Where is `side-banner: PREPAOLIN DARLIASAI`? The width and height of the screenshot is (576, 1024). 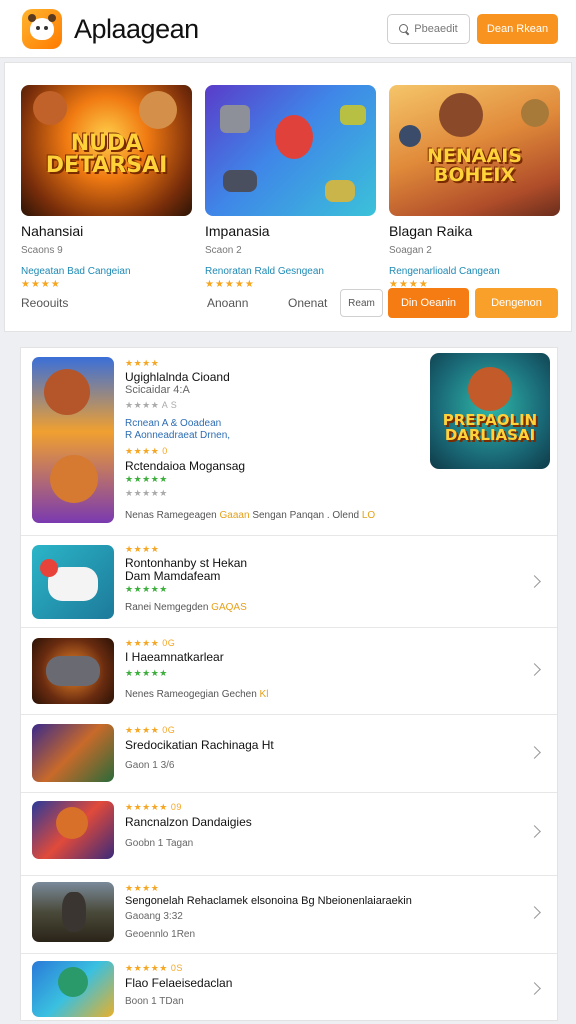 side-banner: PREPAOLIN DARLIASAI is located at coordinates (490, 427).